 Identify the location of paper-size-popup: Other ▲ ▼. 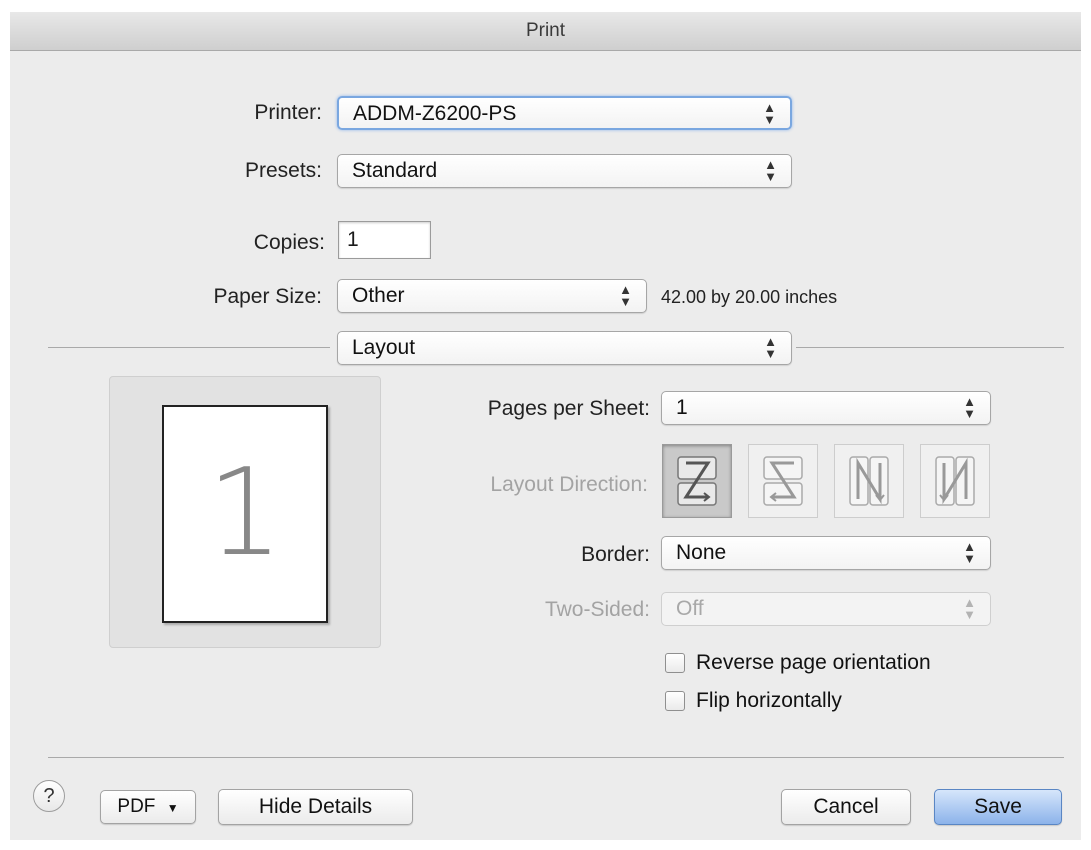
(492, 296).